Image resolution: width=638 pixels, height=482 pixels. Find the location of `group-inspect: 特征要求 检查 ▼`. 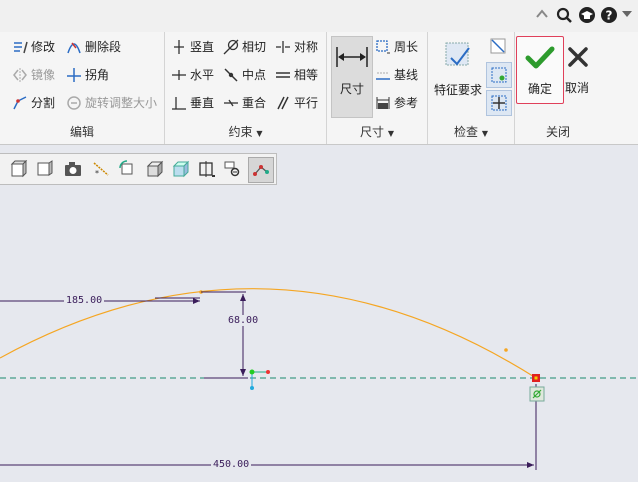

group-inspect: 特征要求 检查 ▼ is located at coordinates (471, 88).